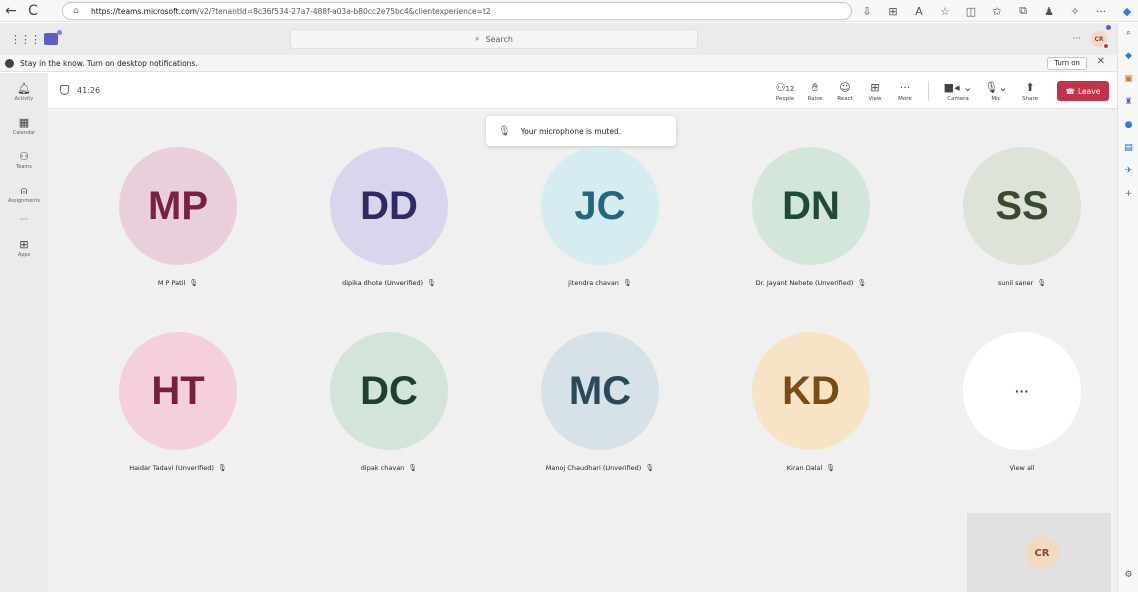 Image resolution: width=1138 pixels, height=592 pixels. I want to click on bell-icon: 🔔︎, so click(24, 88).